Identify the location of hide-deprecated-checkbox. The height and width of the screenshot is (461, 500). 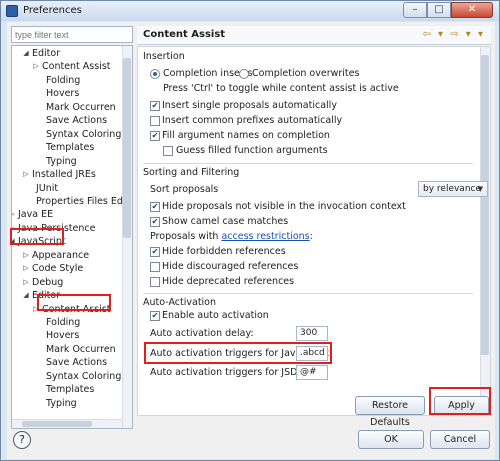
(155, 282).